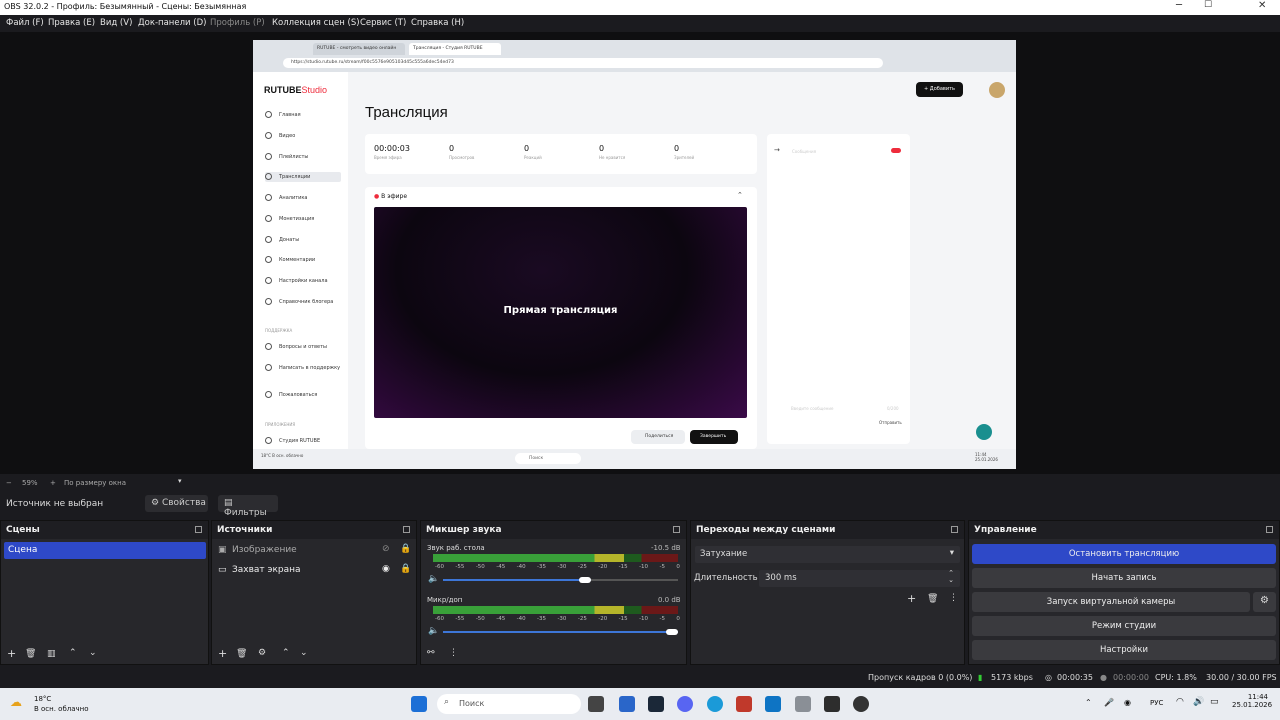  What do you see at coordinates (1124, 578) in the screenshot?
I see `start-recording-button: Начать запись` at bounding box center [1124, 578].